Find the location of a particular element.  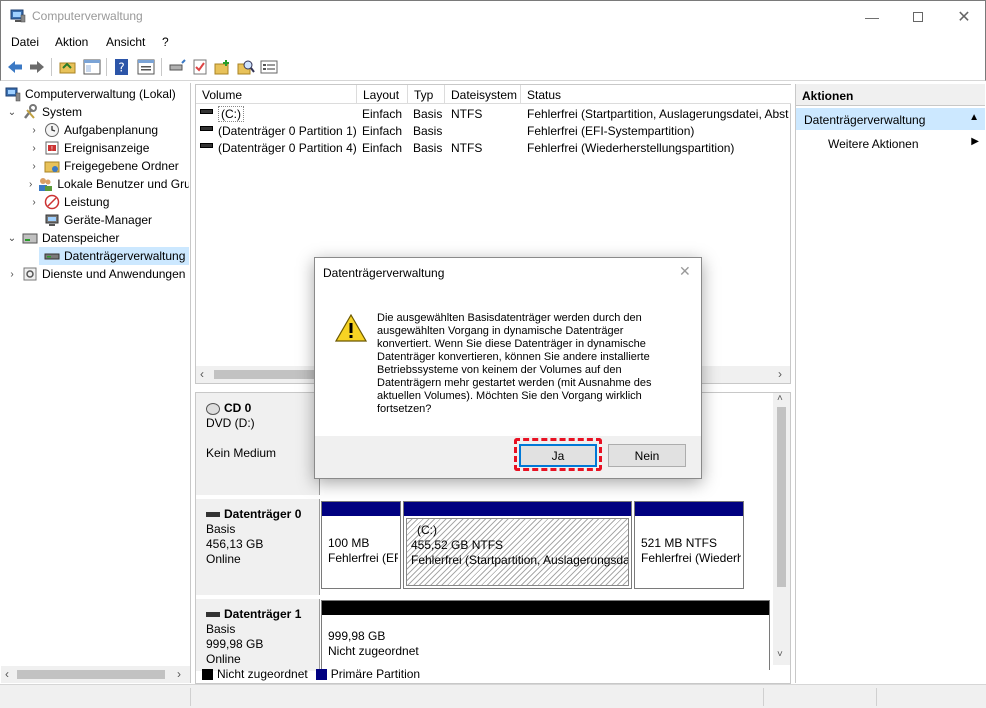

menu-aktion: Aktion is located at coordinates (71, 42).